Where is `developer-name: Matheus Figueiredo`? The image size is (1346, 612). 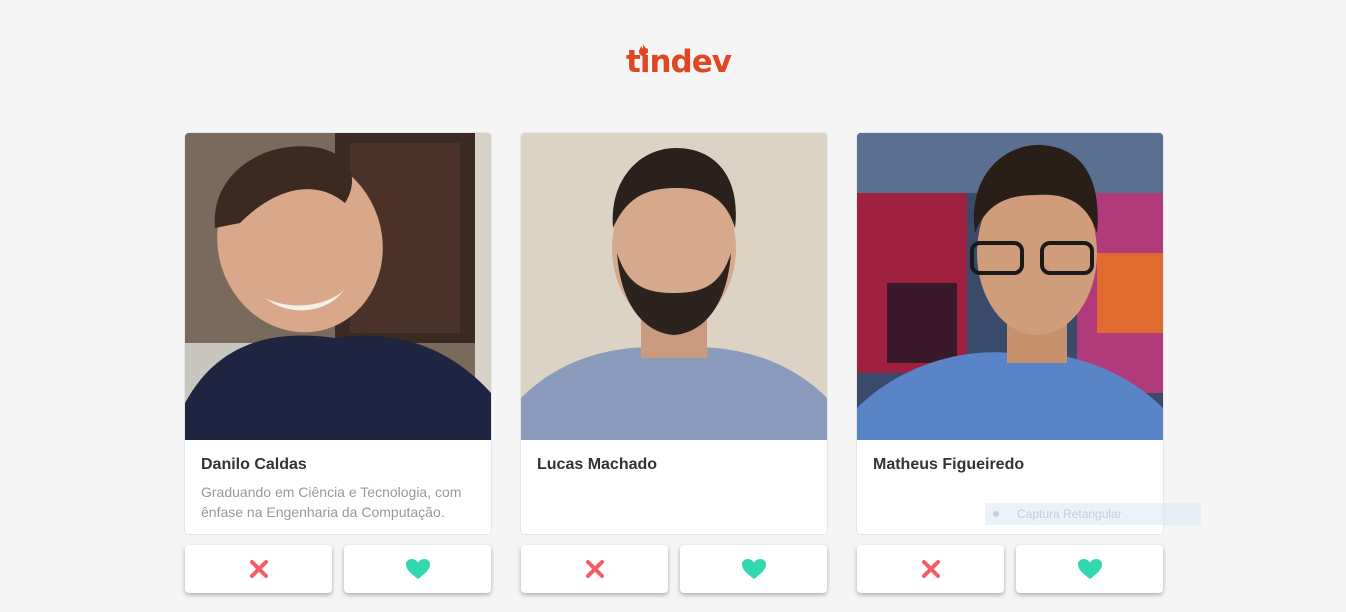 developer-name: Matheus Figueiredo is located at coordinates (949, 464).